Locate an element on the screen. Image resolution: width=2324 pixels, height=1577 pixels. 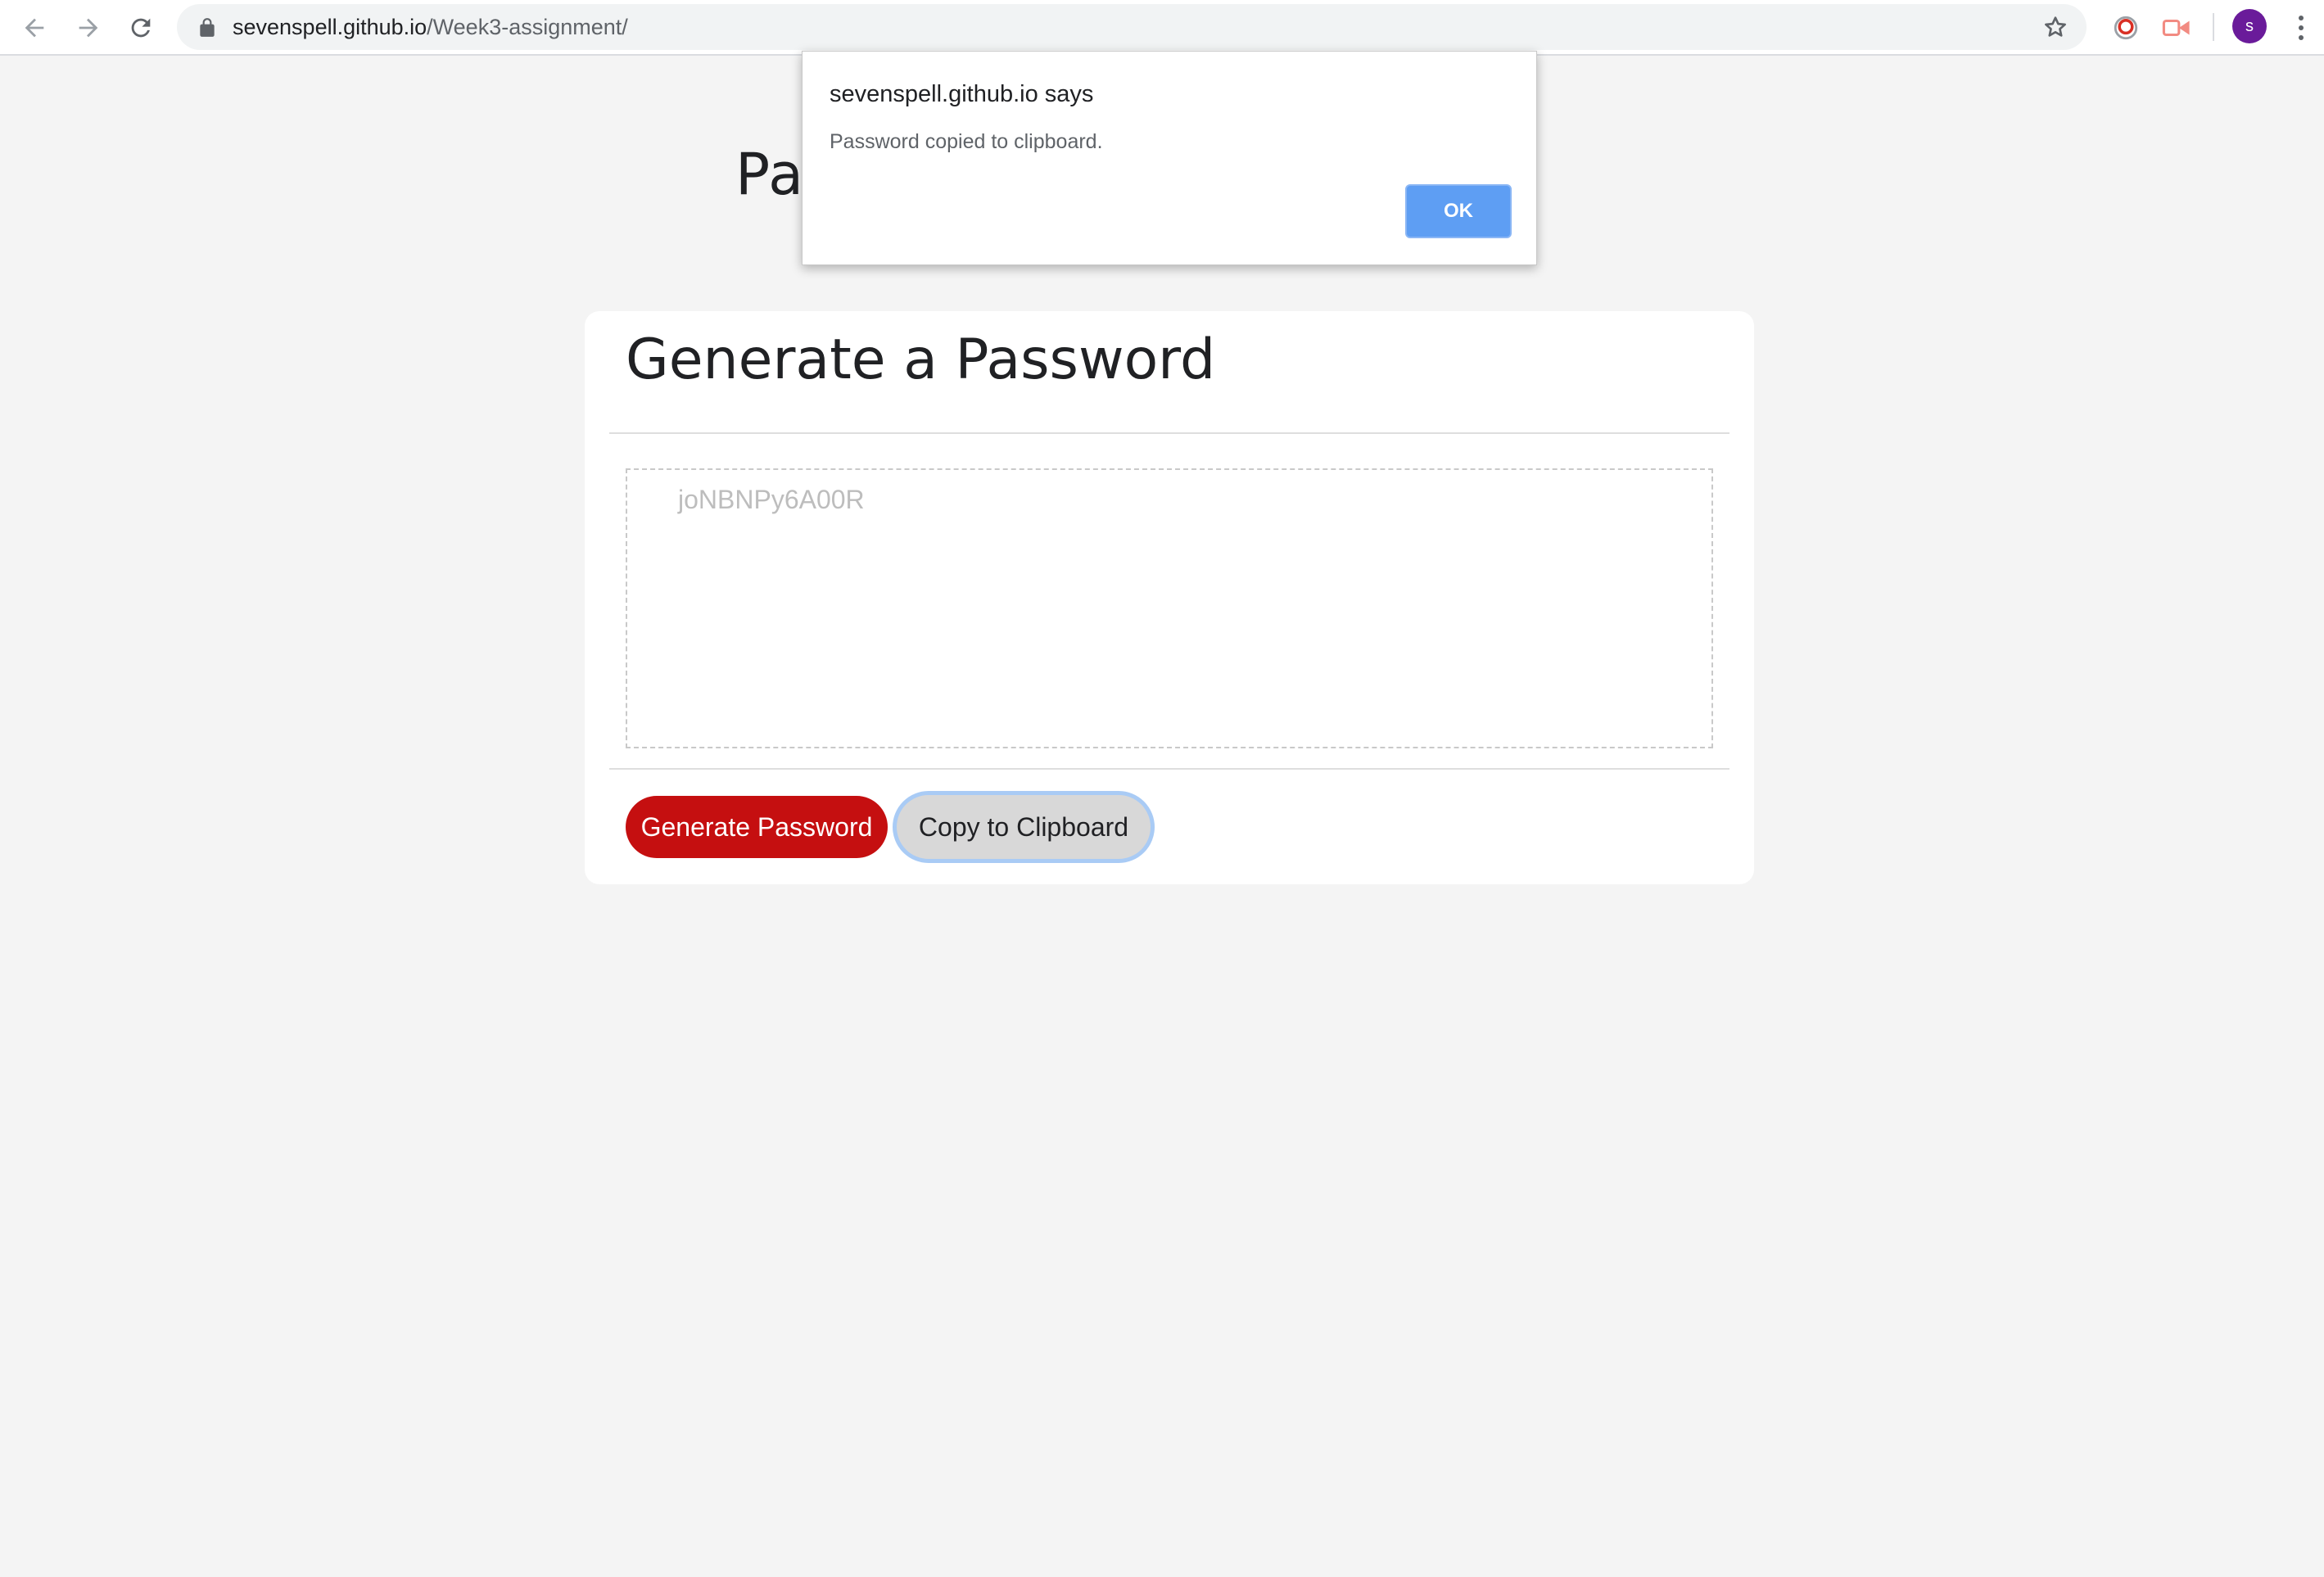
extension-ring-button is located at coordinates (2126, 28).